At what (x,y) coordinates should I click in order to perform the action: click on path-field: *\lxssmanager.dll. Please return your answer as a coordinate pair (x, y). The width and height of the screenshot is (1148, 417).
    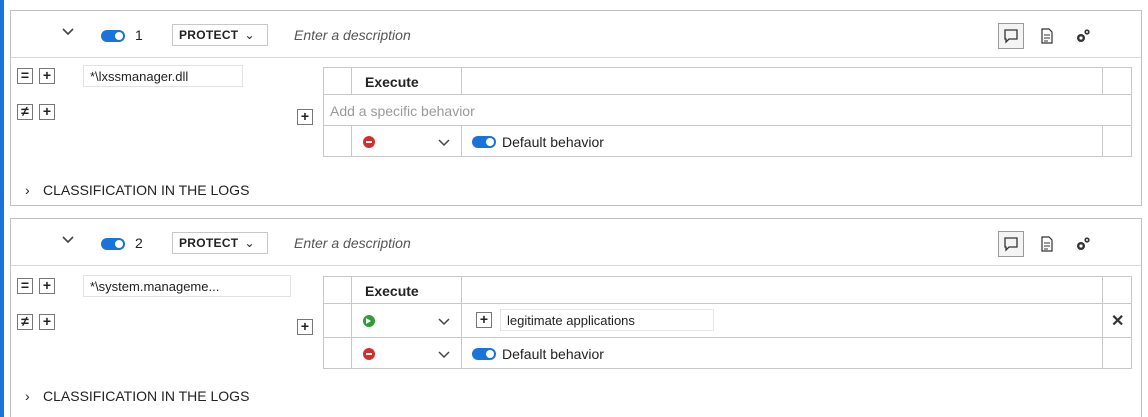
    Looking at the image, I should click on (163, 76).